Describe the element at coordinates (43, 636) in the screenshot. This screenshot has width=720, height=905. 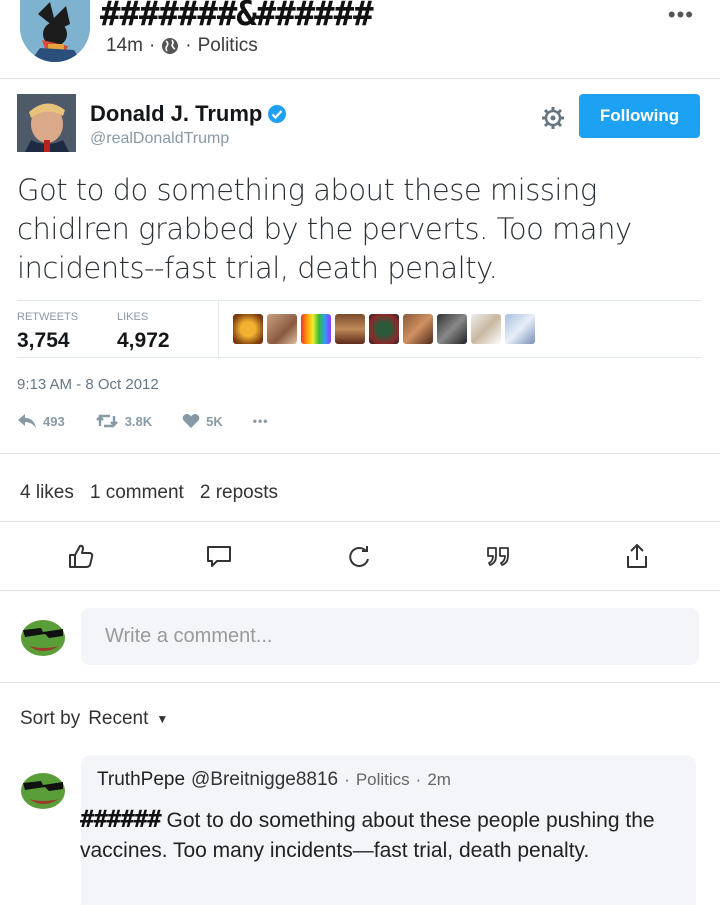
I see `my-avatar` at that location.